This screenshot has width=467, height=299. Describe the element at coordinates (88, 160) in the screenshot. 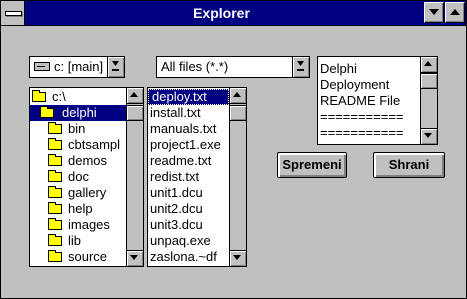

I see `directory-item-label: demos` at that location.